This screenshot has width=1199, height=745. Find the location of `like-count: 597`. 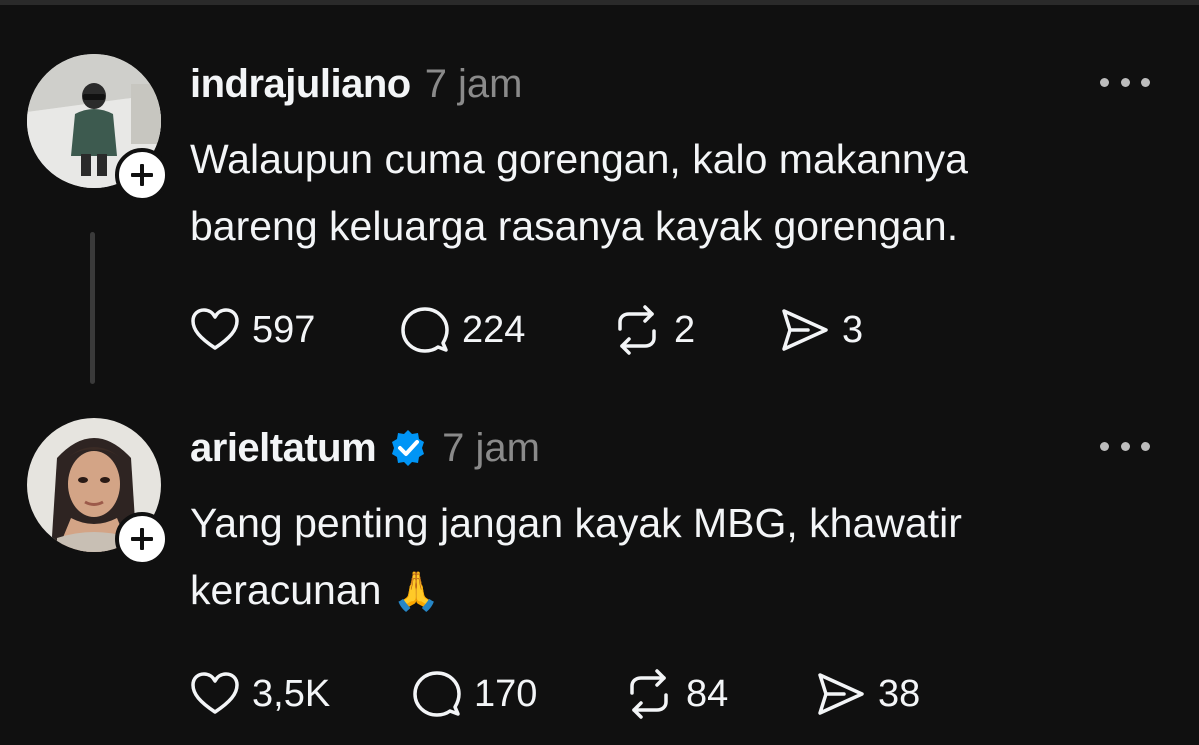

like-count: 597 is located at coordinates (284, 329).